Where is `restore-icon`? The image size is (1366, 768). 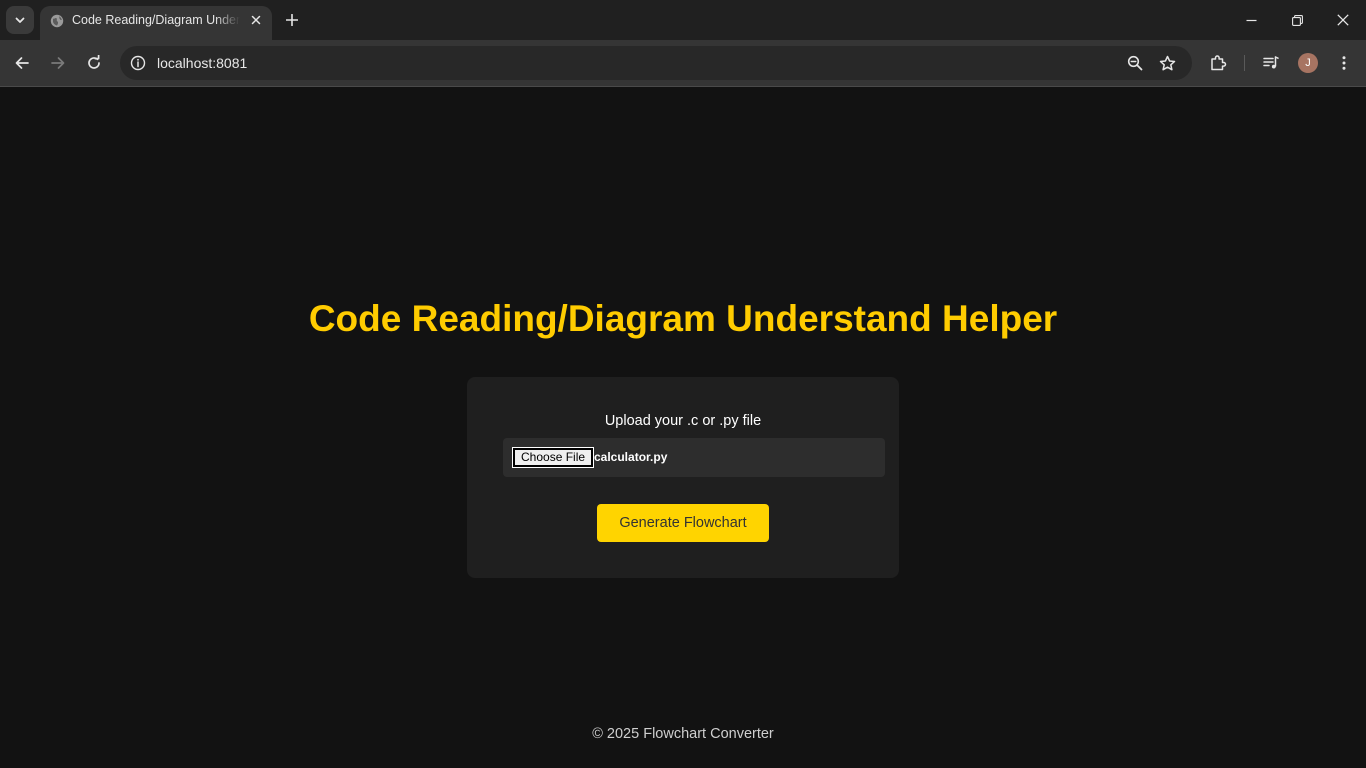 restore-icon is located at coordinates (1297, 20).